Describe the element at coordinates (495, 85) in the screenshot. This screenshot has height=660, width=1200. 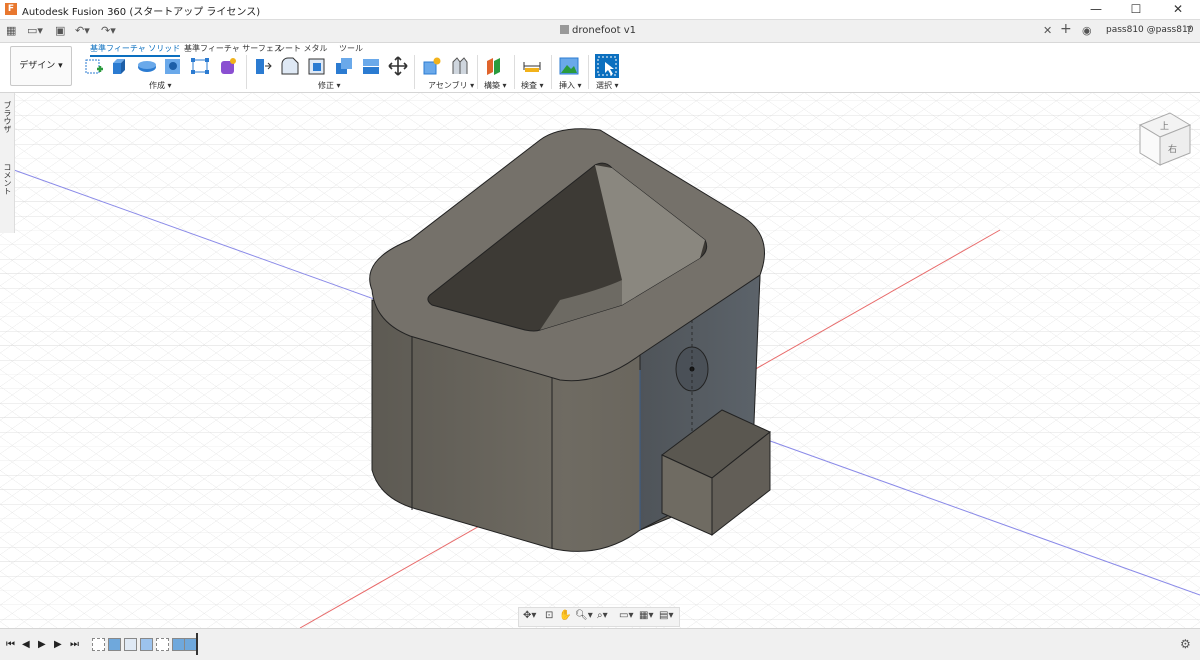
I see `group-construct: 構築 ▾` at that location.